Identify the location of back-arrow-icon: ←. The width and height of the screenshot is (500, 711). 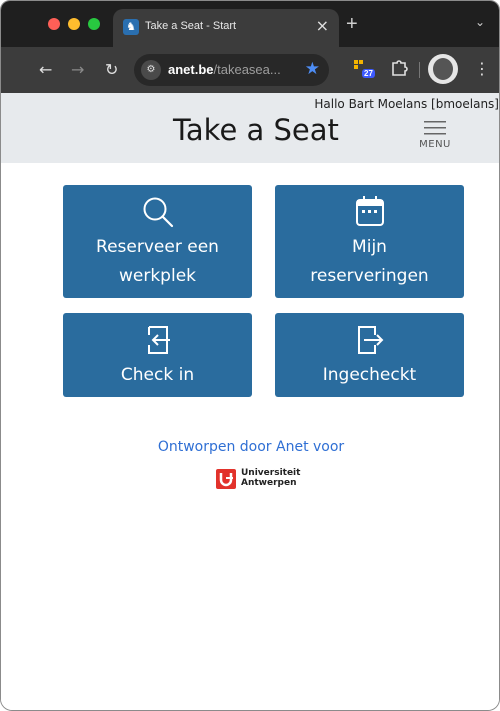
(45, 69).